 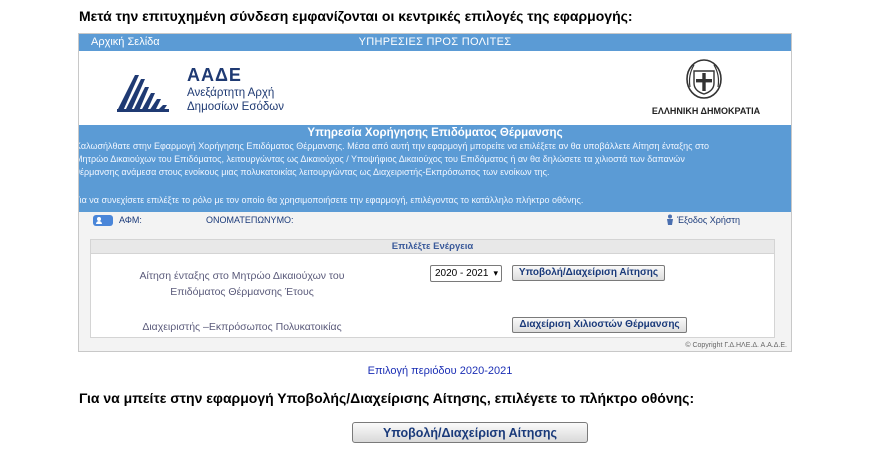 What do you see at coordinates (435, 220) in the screenshot?
I see `user-info-bar: ΑΦΜ: ΟΝΟΜΑΤΕΠΩΝΥΜΟ: Έξοδος Χρήστη` at bounding box center [435, 220].